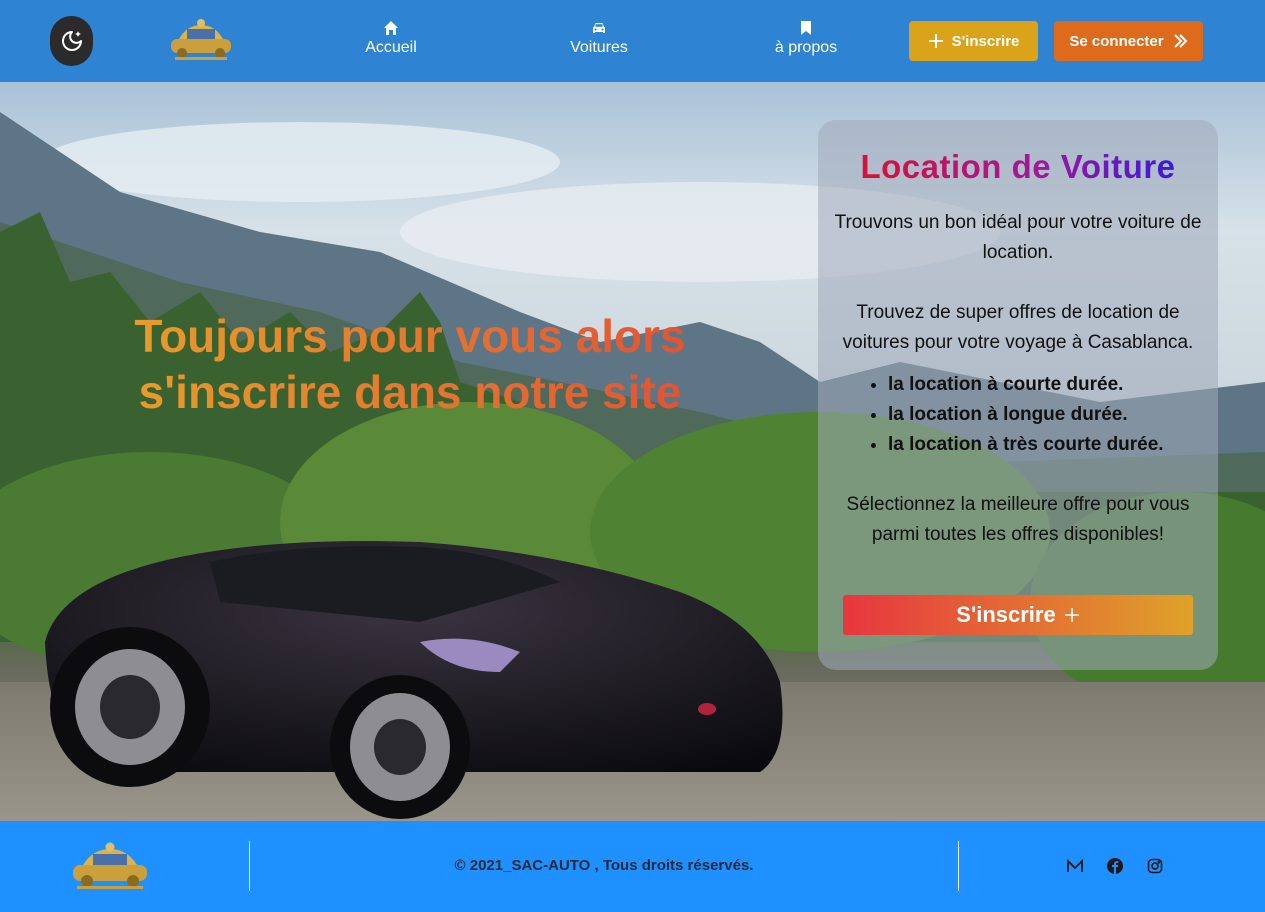 The image size is (1265, 912). What do you see at coordinates (201, 40) in the screenshot?
I see `logo` at bounding box center [201, 40].